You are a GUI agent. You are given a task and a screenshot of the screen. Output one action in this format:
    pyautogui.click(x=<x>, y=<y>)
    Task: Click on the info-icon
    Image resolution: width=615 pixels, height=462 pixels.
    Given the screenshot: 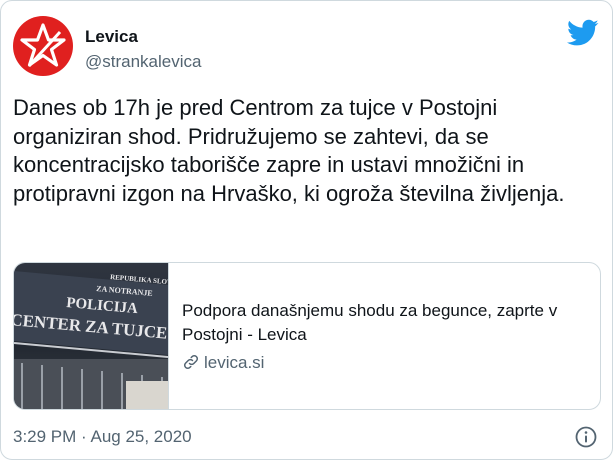 What is the action you would take?
    pyautogui.click(x=586, y=437)
    